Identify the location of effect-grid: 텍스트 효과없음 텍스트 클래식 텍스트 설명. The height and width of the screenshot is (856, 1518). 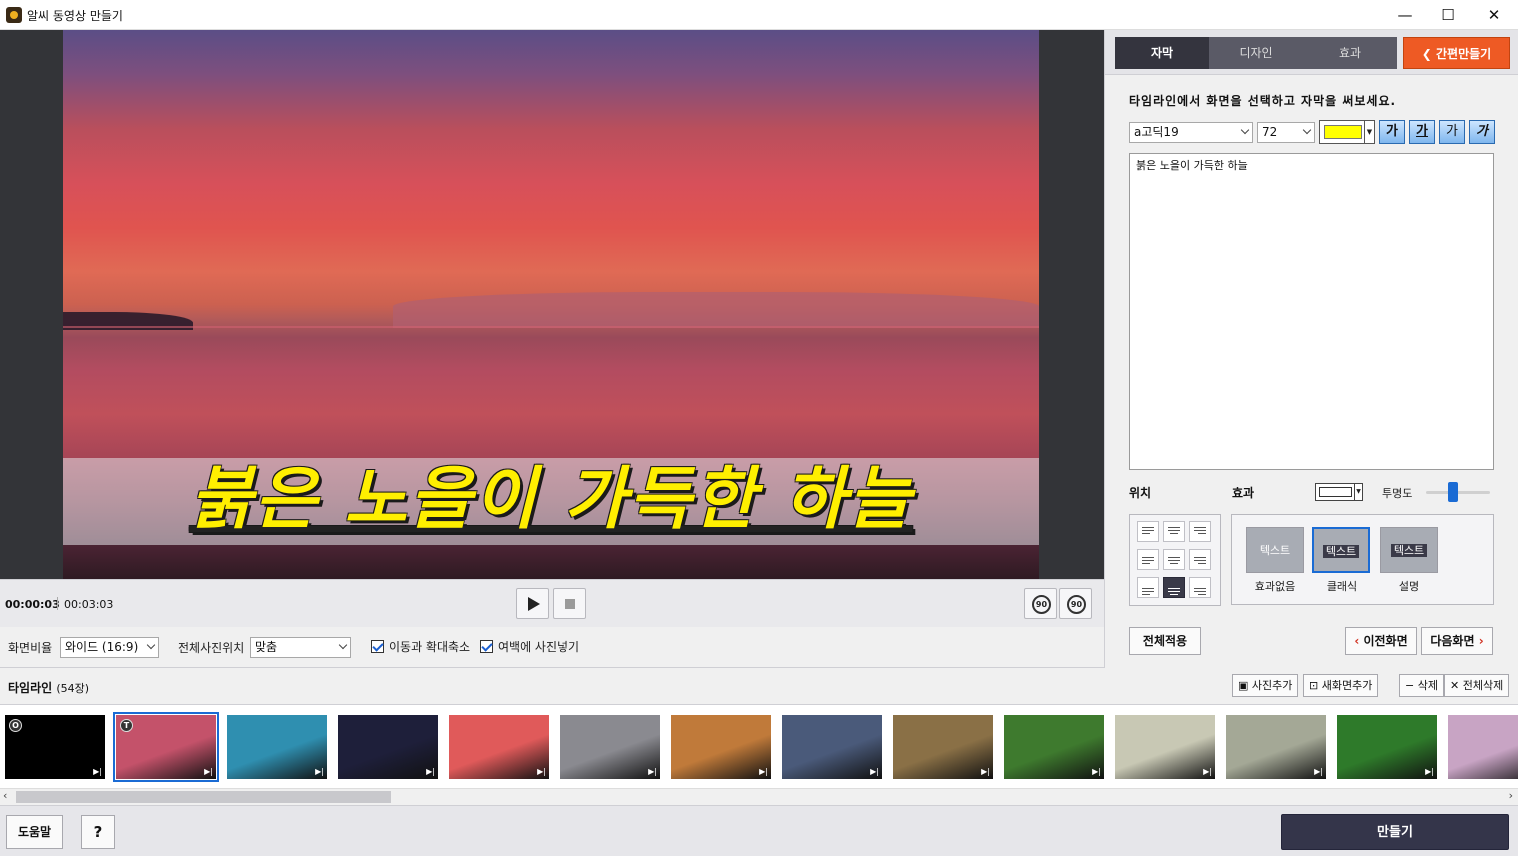
(1362, 559).